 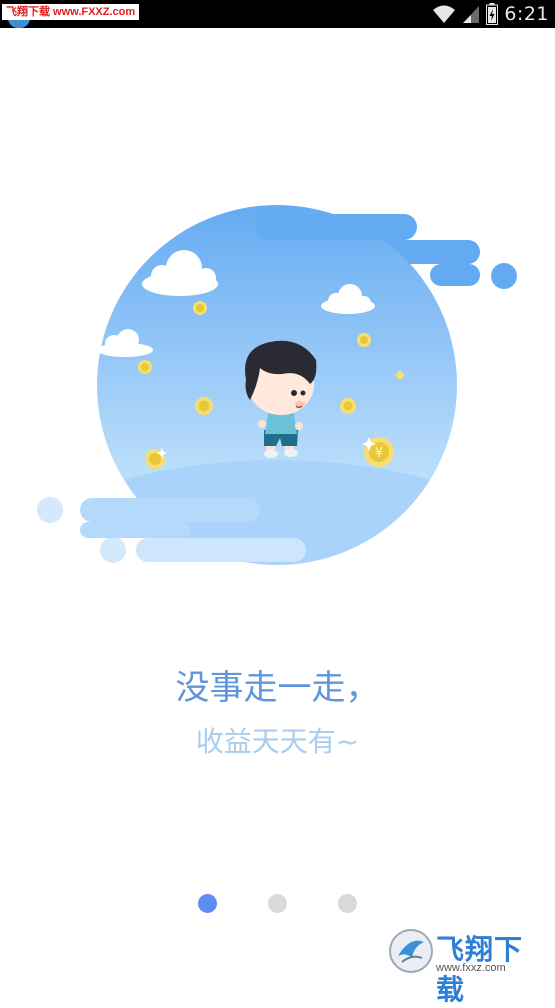 I want to click on sky-top-bar, so click(x=336, y=227).